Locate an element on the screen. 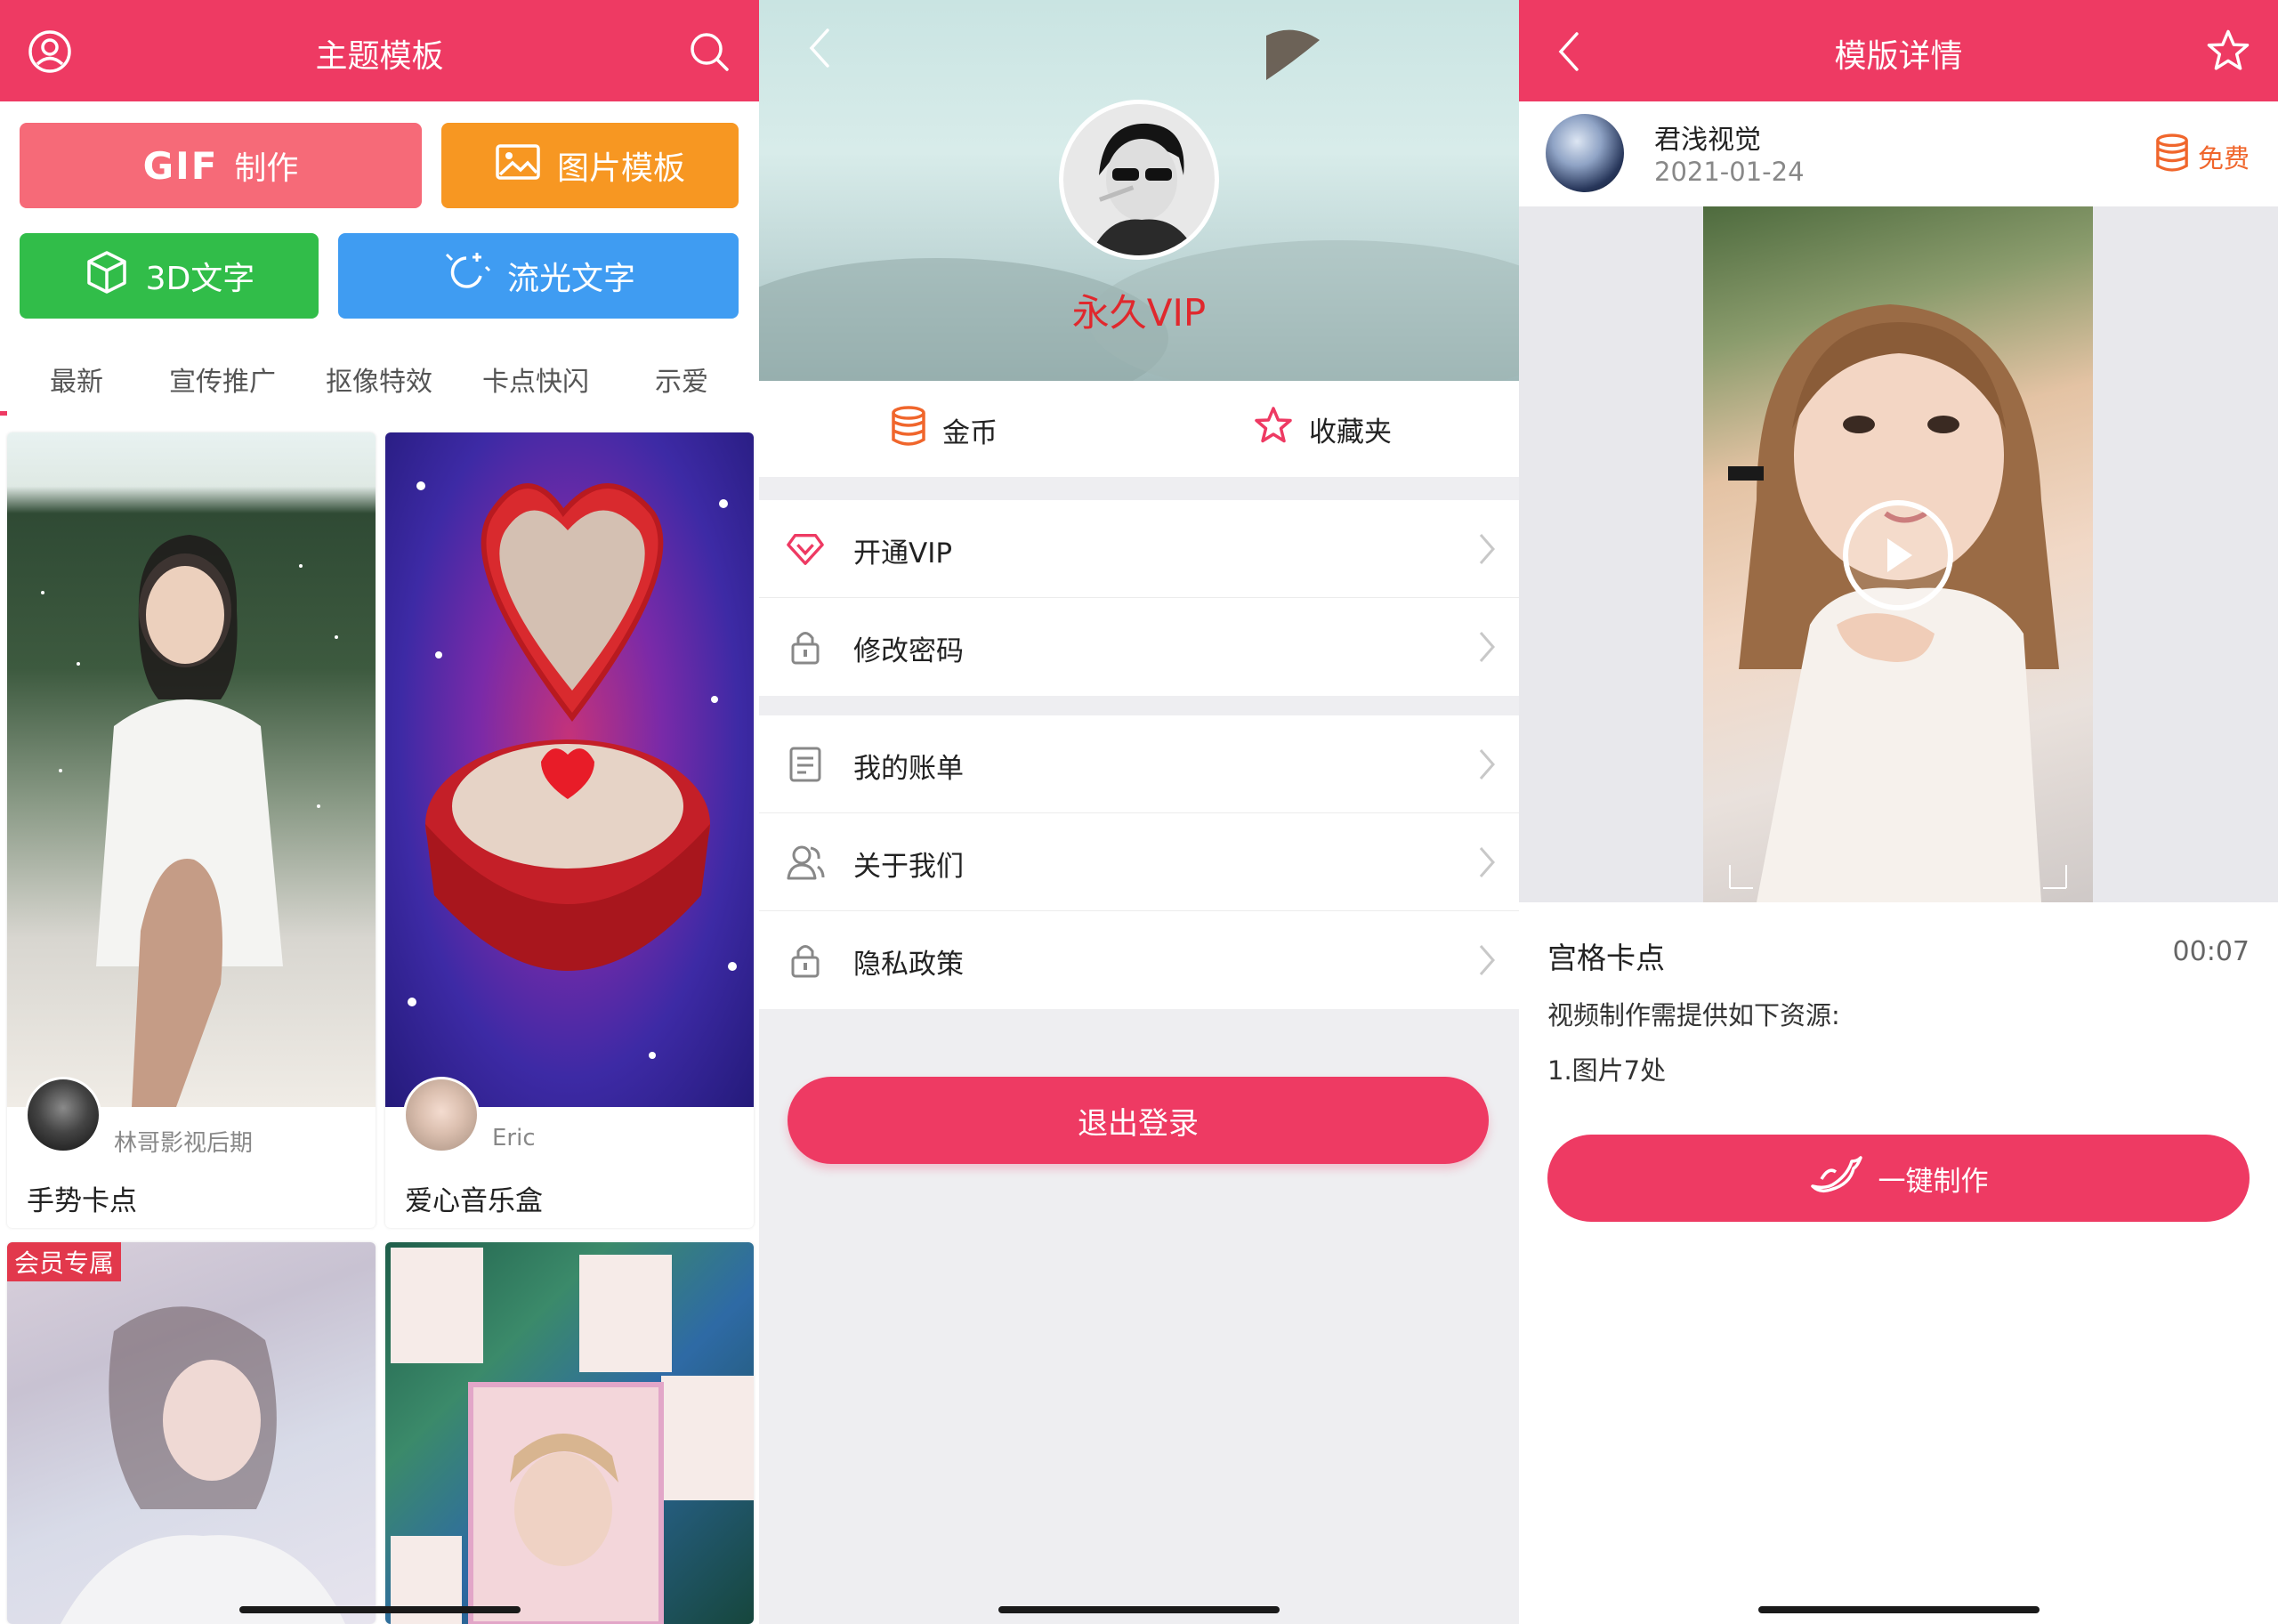 Image resolution: width=2278 pixels, height=1624 pixels. author-name: 君浅视觉 is located at coordinates (1707, 140).